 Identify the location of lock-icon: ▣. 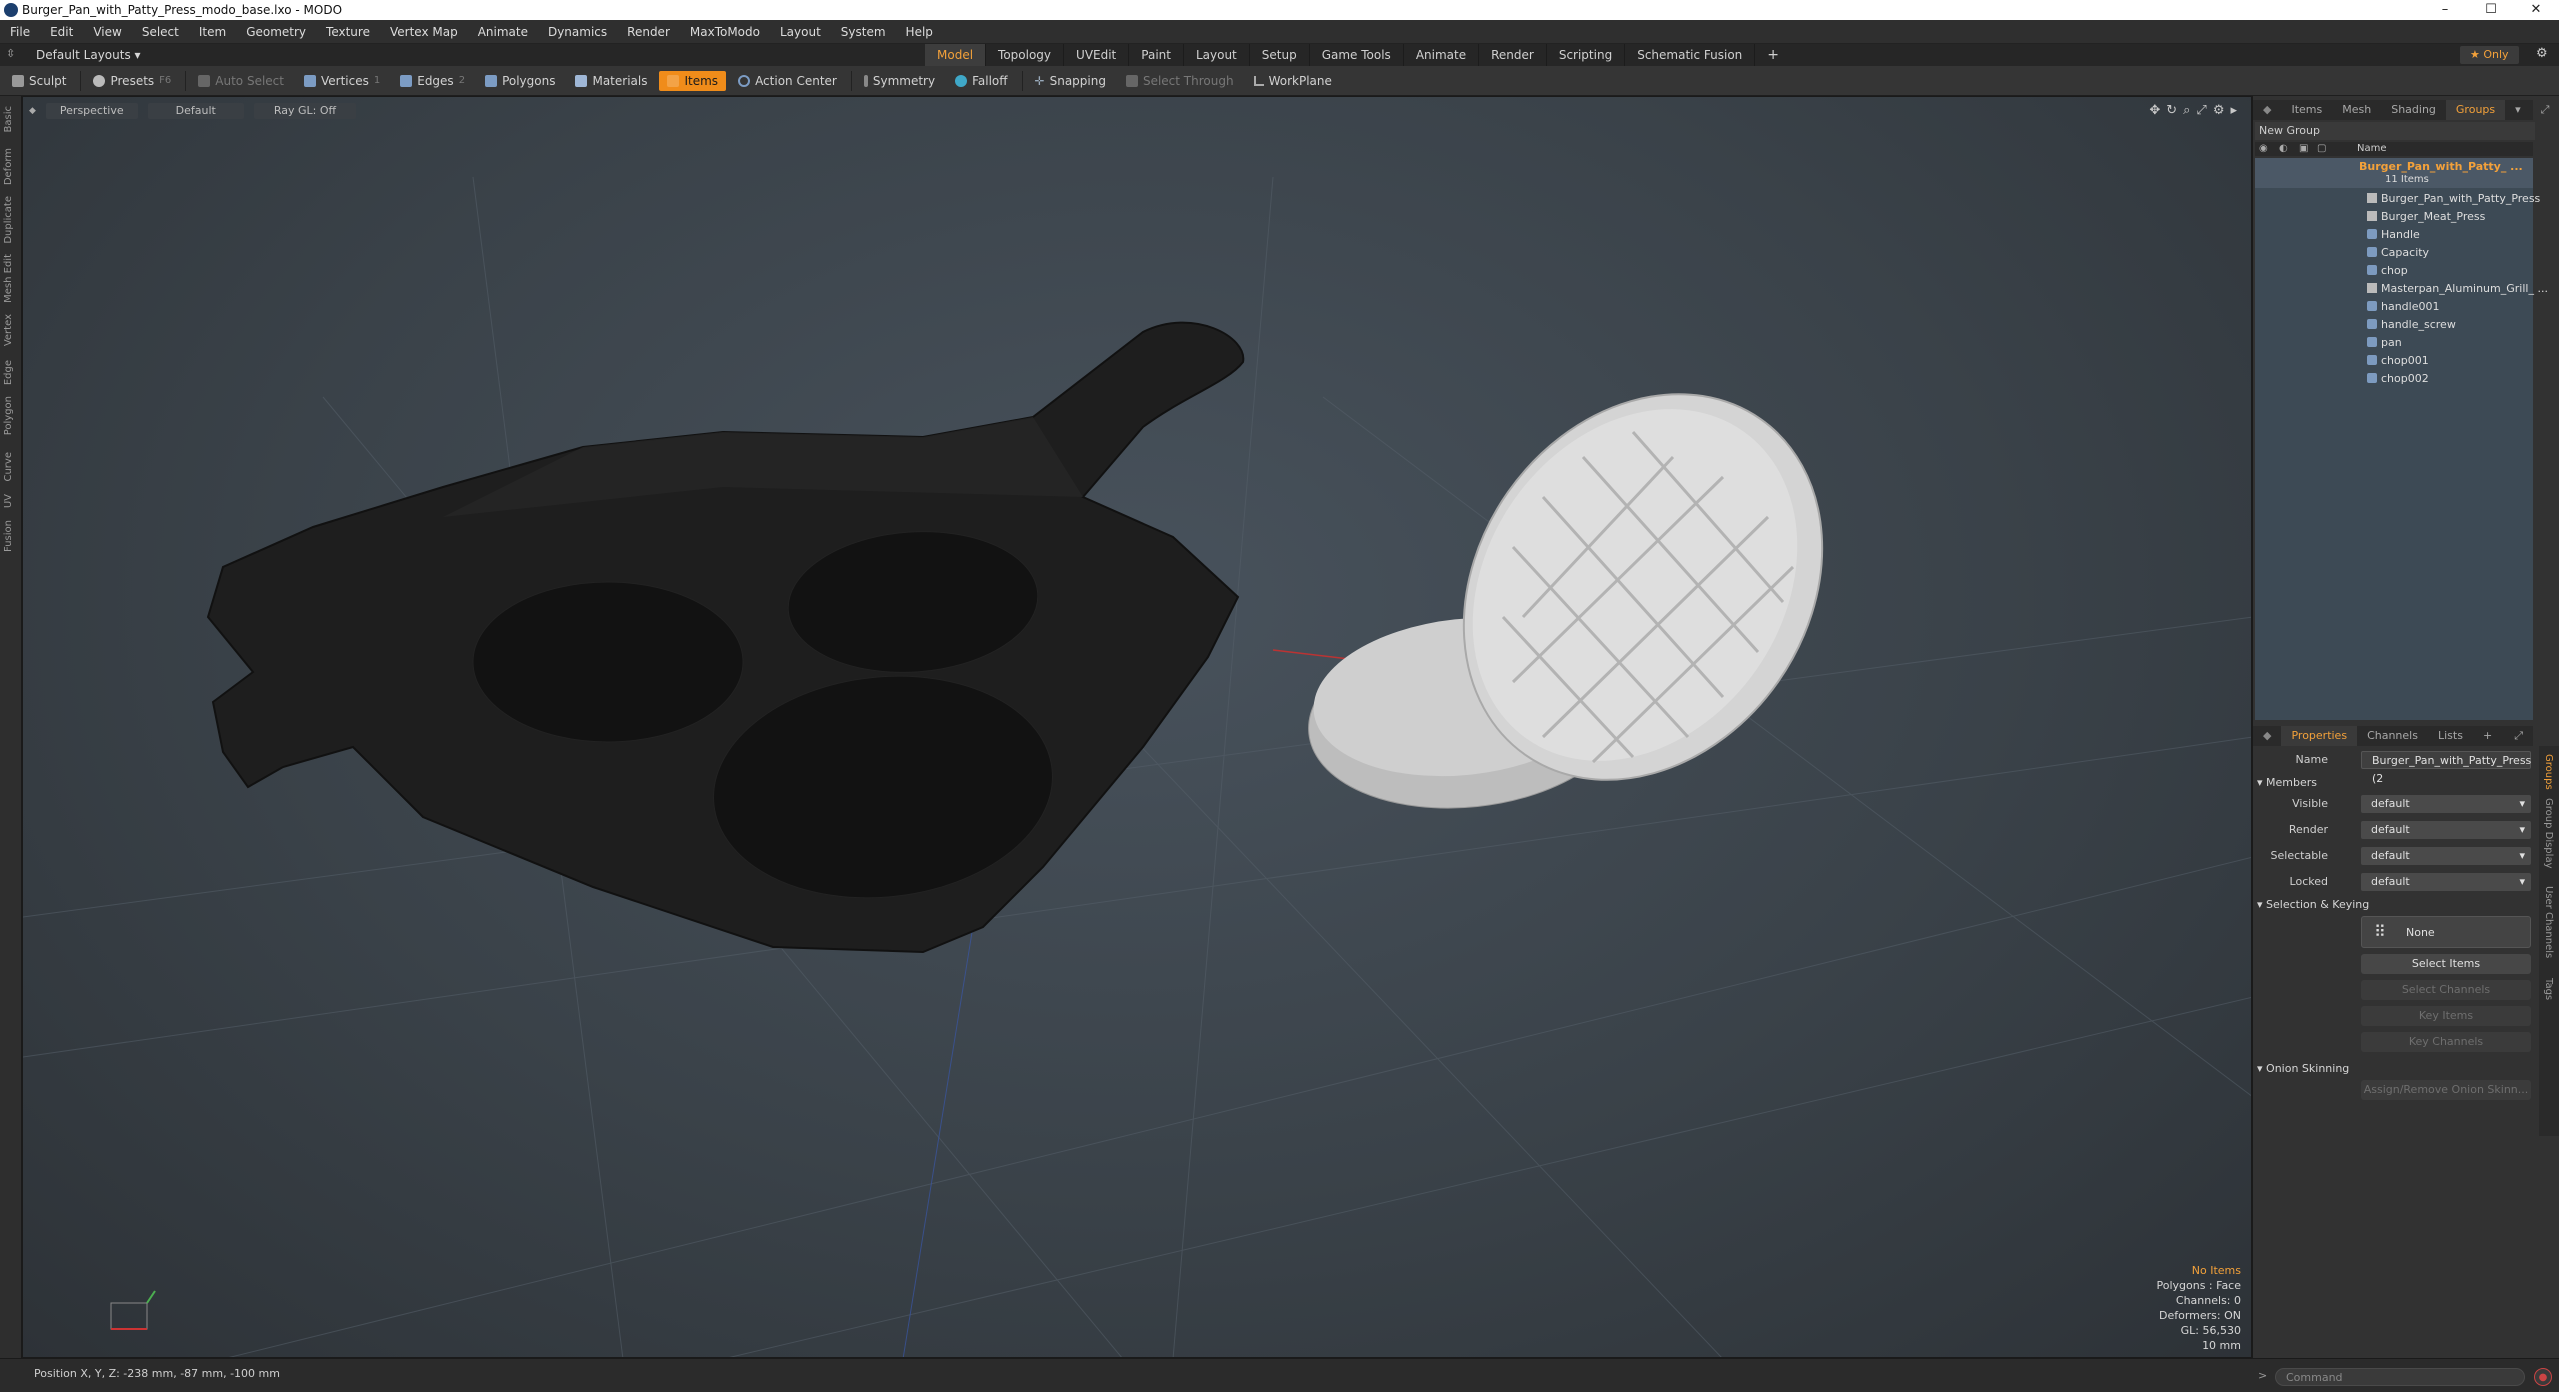
(2303, 148).